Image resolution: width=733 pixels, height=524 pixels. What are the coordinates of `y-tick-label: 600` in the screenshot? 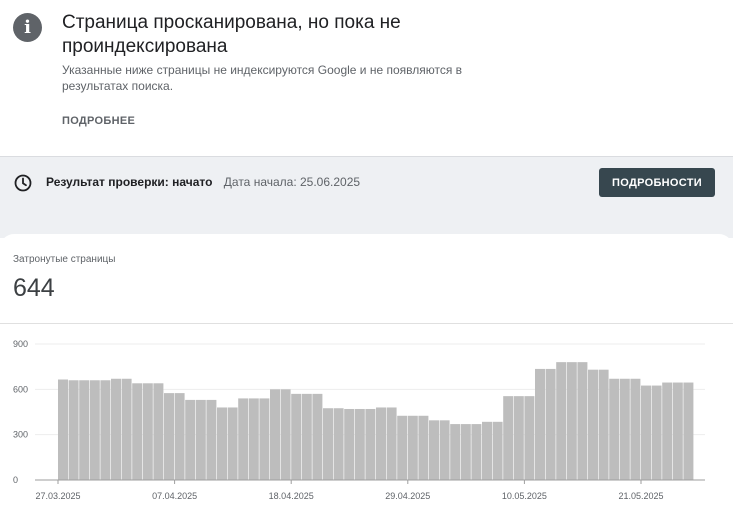 It's located at (20, 389).